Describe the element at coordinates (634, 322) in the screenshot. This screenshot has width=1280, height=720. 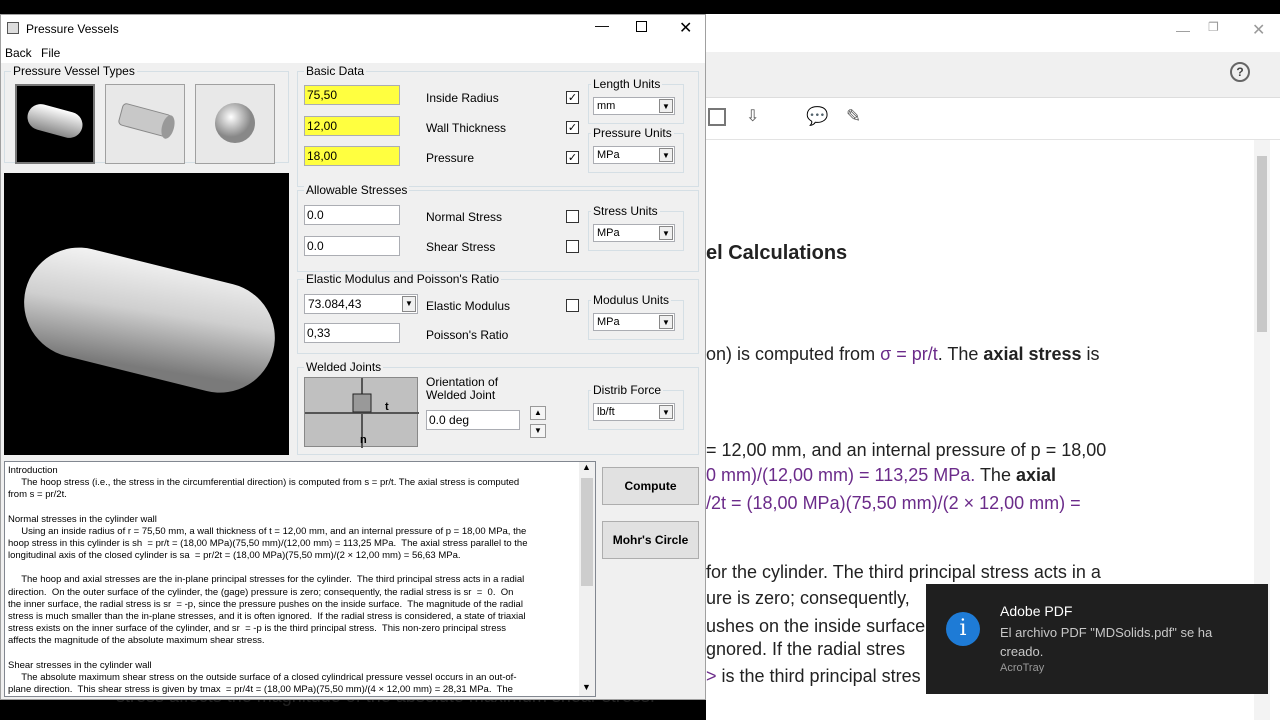
I see `modulus-units-select: MPa ▼` at that location.